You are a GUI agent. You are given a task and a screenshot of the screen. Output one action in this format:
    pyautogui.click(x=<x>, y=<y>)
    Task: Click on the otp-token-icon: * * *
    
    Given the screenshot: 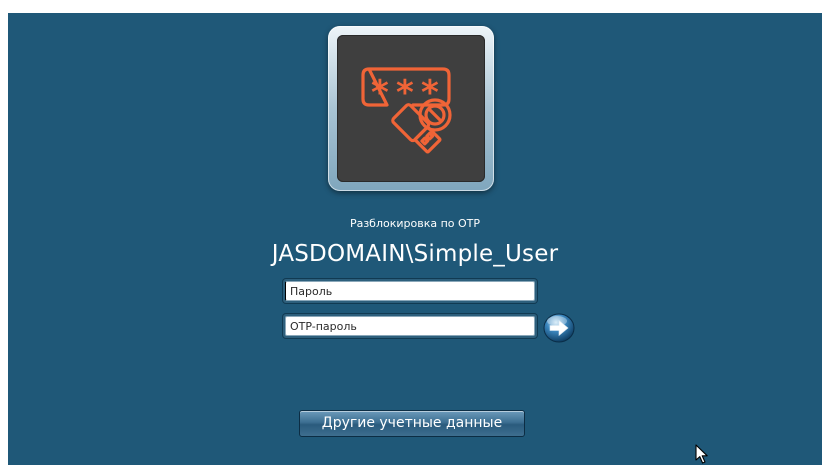 What is the action you would take?
    pyautogui.click(x=406, y=110)
    